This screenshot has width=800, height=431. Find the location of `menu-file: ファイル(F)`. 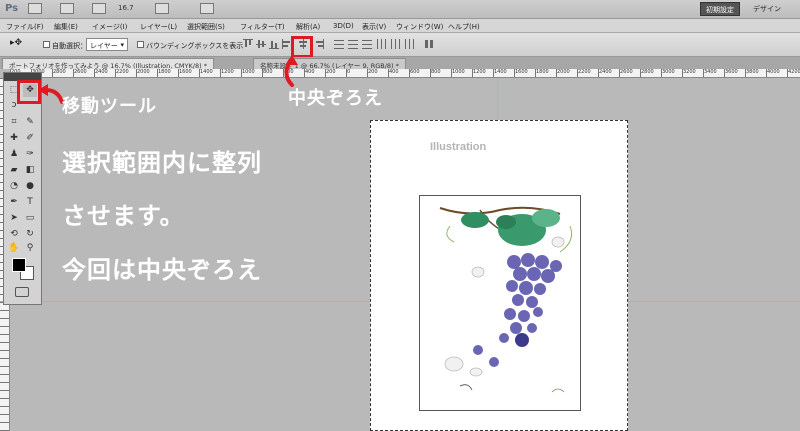

menu-file: ファイル(F) is located at coordinates (25, 27).